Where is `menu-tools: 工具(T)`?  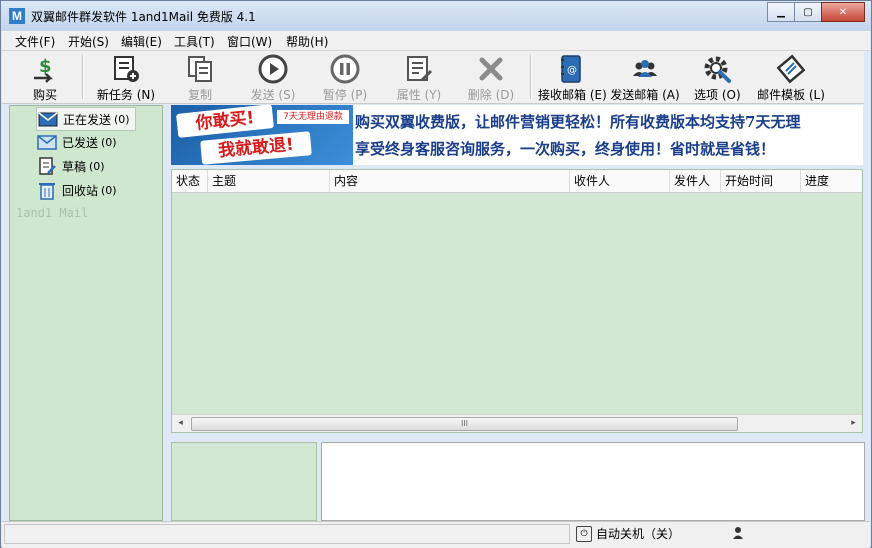
menu-tools: 工具(T) is located at coordinates (194, 41).